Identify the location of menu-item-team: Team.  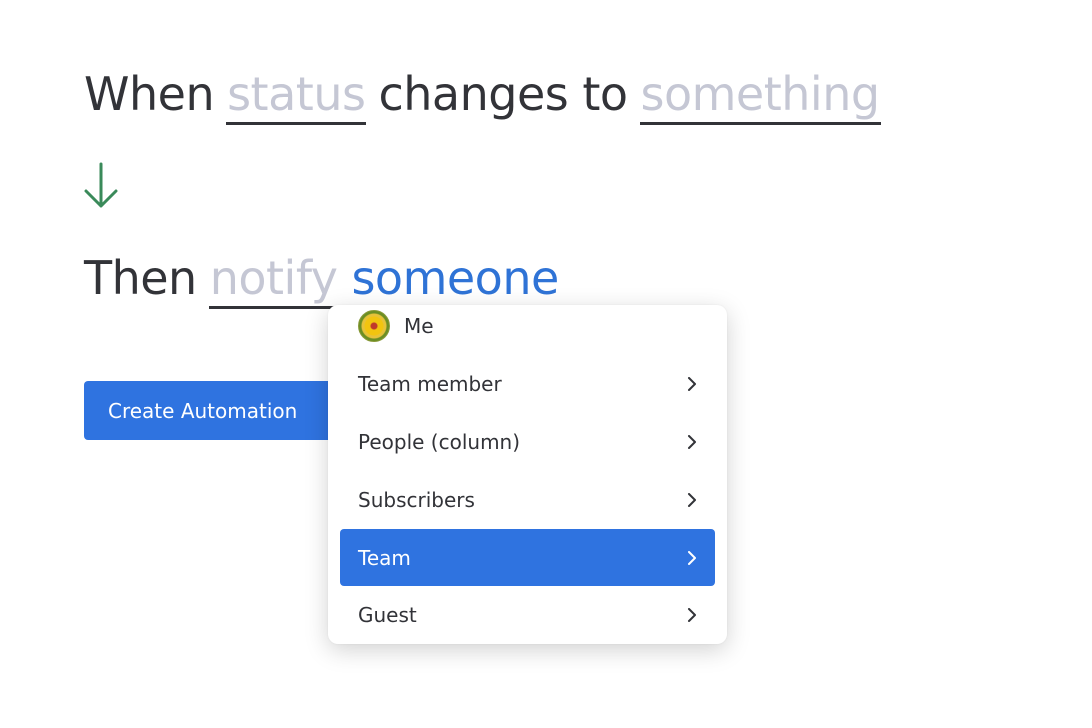
(527, 557).